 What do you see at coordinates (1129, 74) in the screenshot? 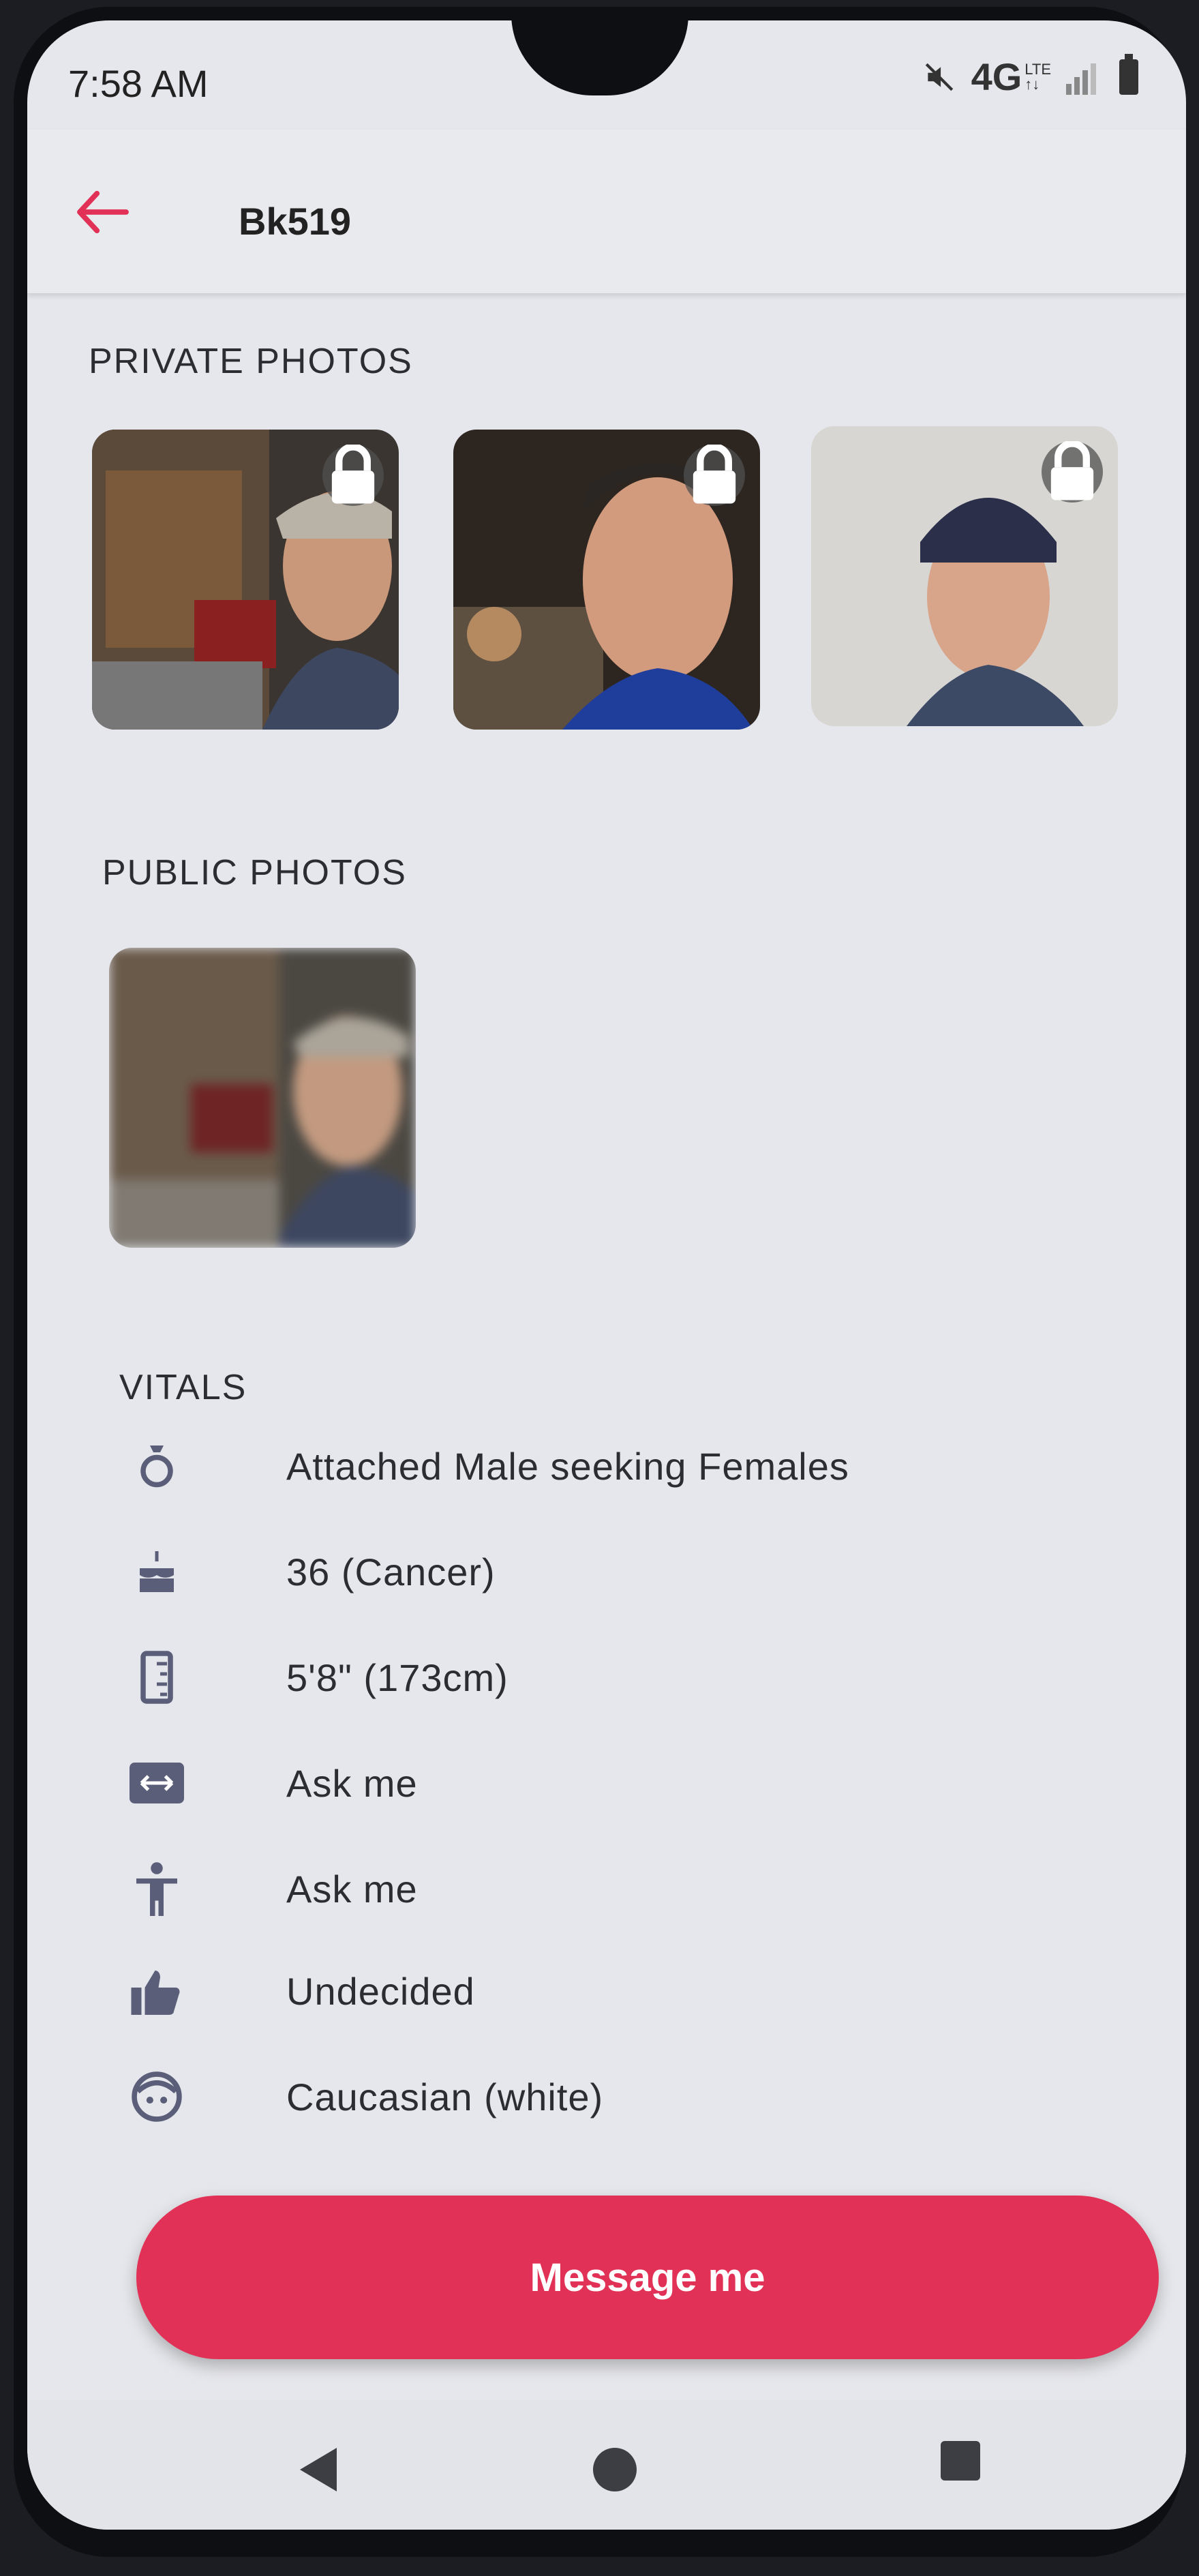
I see `battery-icon` at bounding box center [1129, 74].